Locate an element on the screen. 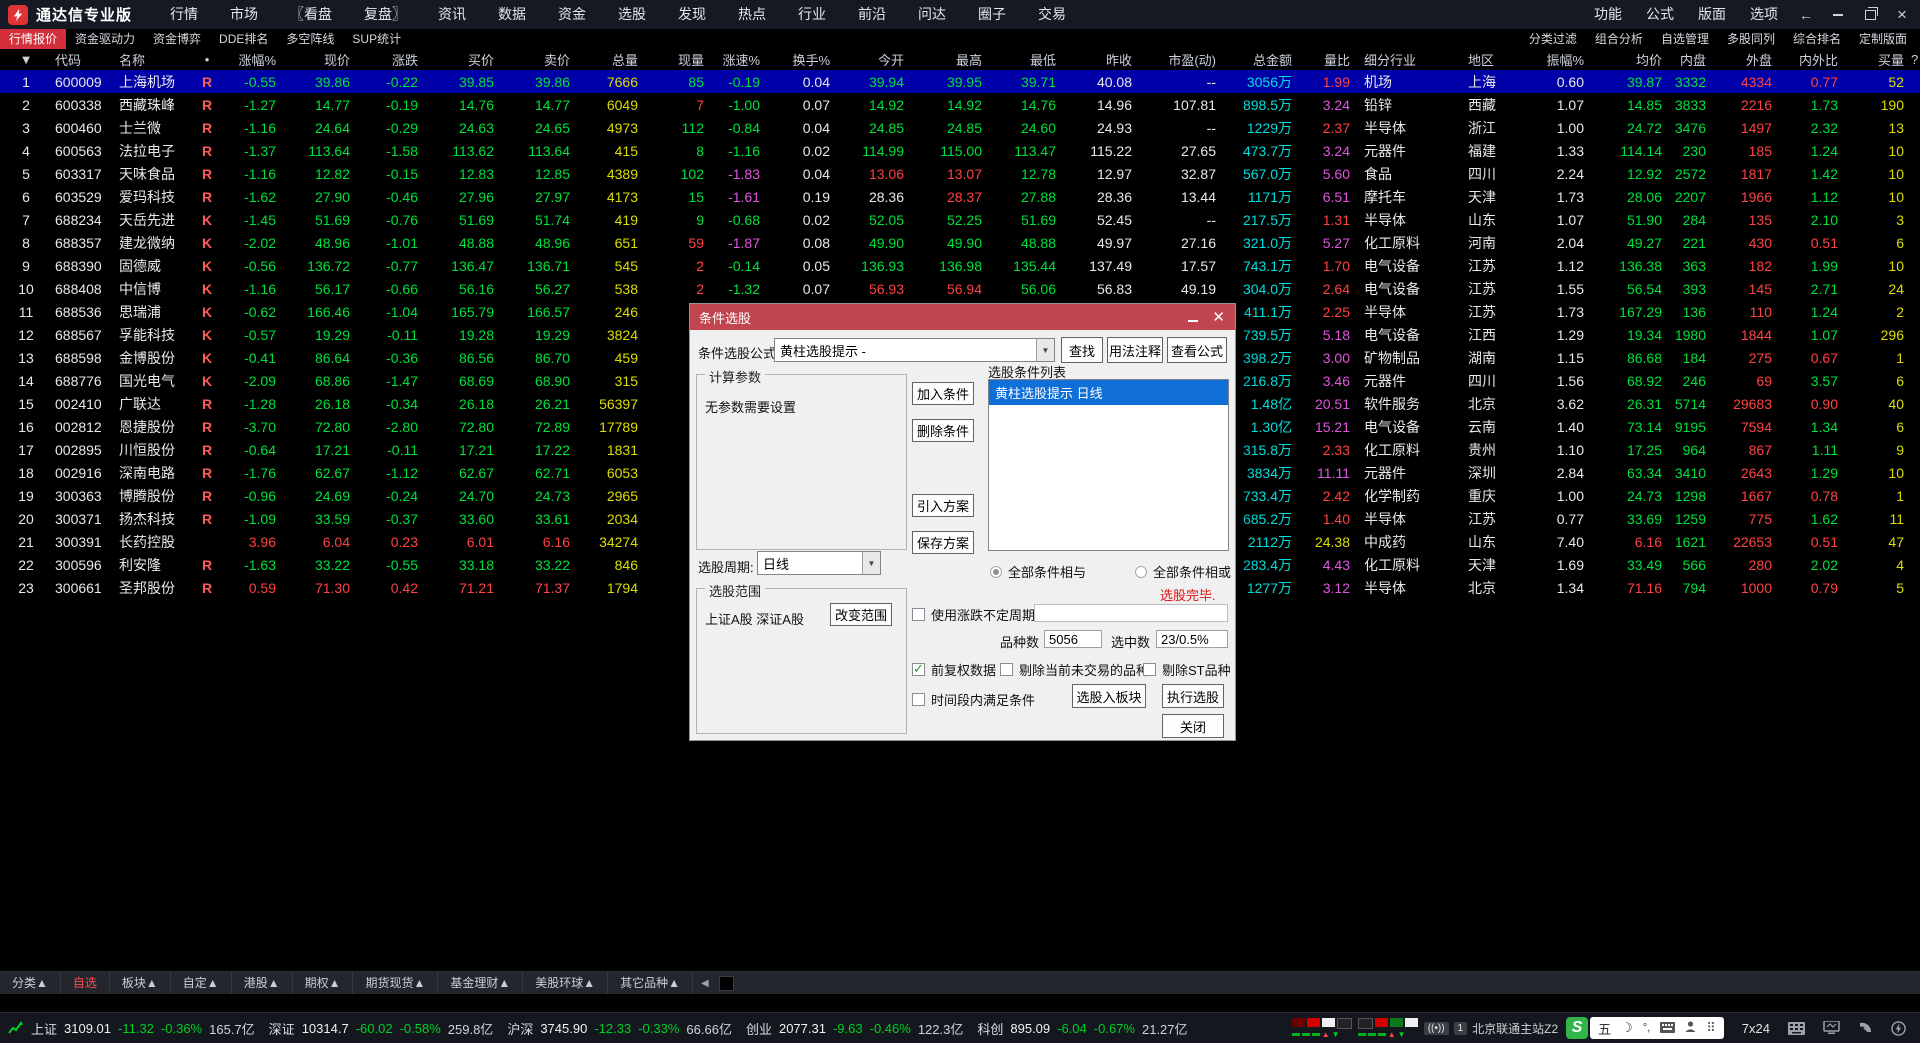  pick-to-block-button: 选股入板块 is located at coordinates (1109, 696).